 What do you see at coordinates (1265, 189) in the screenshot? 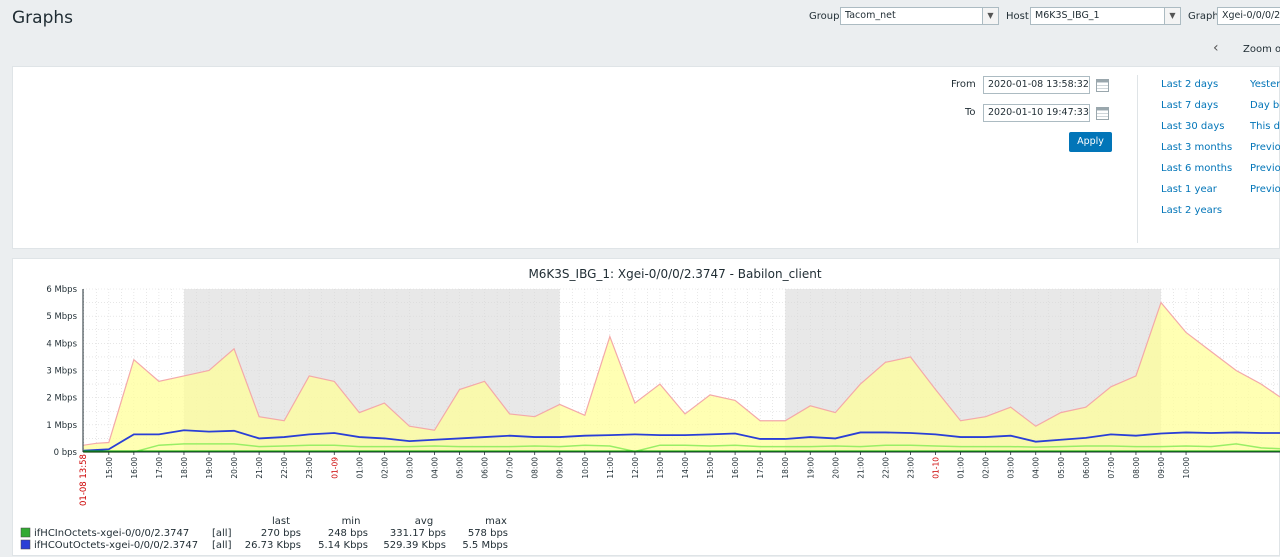
I see `quick-range-previous-3: Previou` at bounding box center [1265, 189].